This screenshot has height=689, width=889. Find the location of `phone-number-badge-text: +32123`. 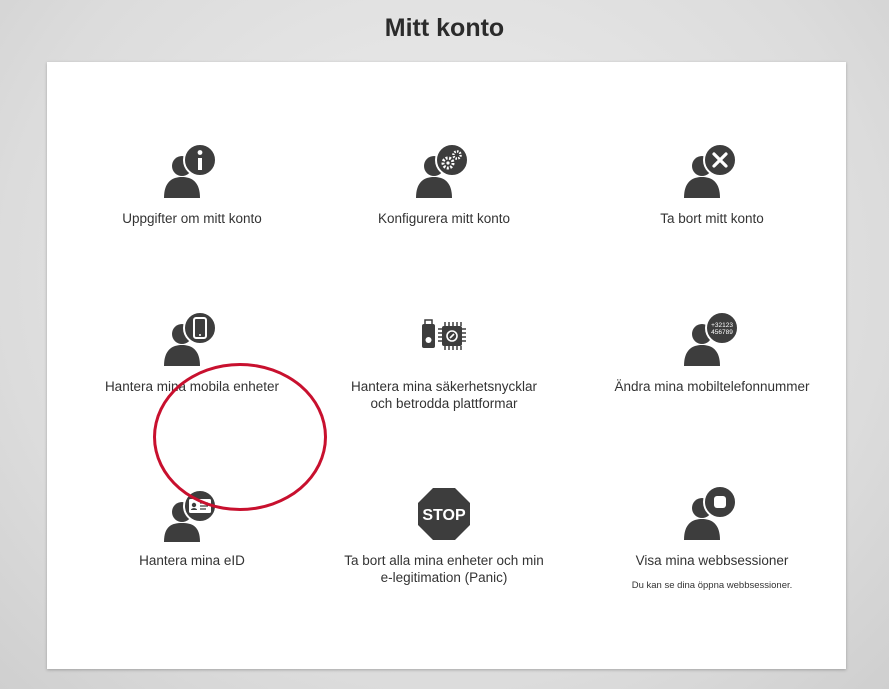

phone-number-badge-text: +32123 is located at coordinates (722, 325).